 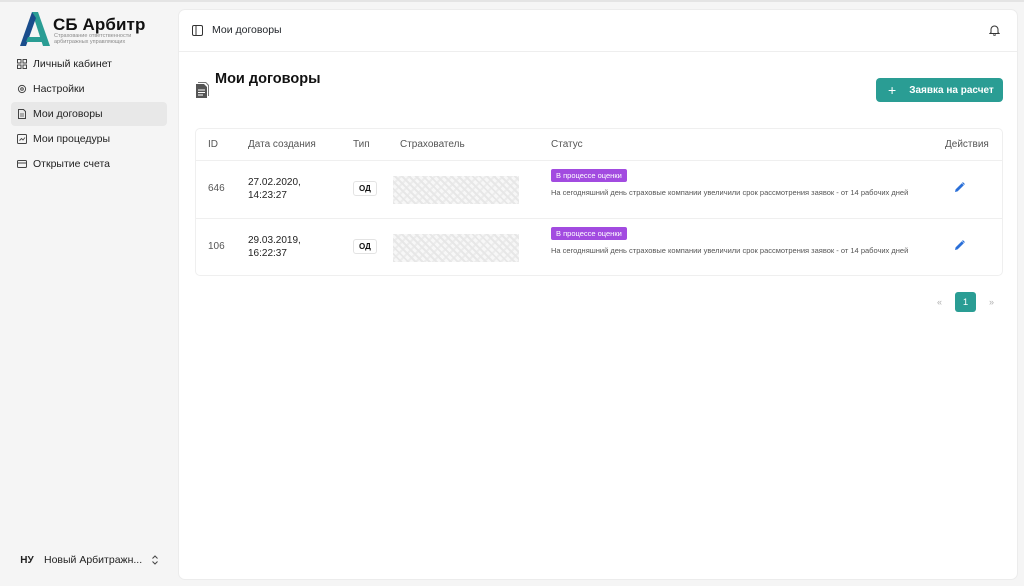 I want to click on row-id: 106, so click(x=216, y=246).